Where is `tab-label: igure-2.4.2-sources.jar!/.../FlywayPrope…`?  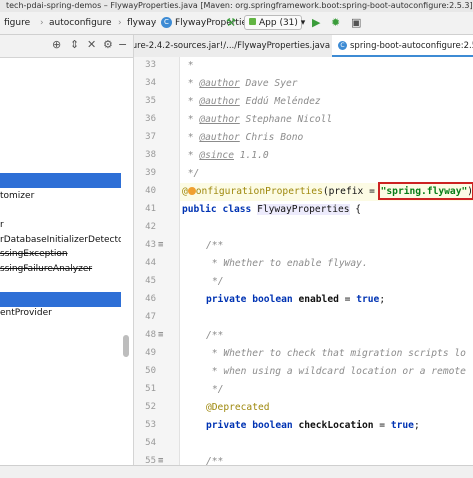
tab-label: igure-2.4.2-sources.jar!/.../FlywayPrope… is located at coordinates (232, 46).